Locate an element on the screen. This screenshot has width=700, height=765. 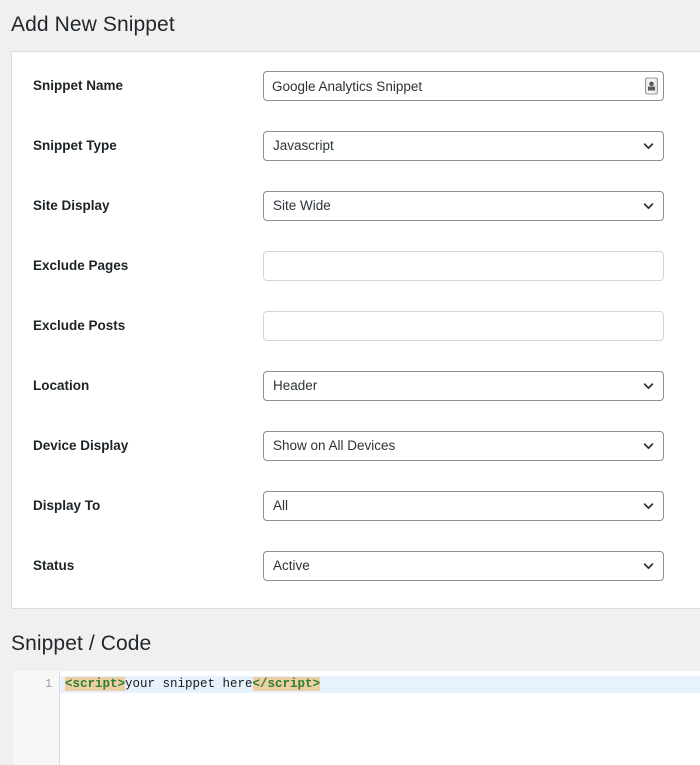
select-display-to: All is located at coordinates (463, 506).